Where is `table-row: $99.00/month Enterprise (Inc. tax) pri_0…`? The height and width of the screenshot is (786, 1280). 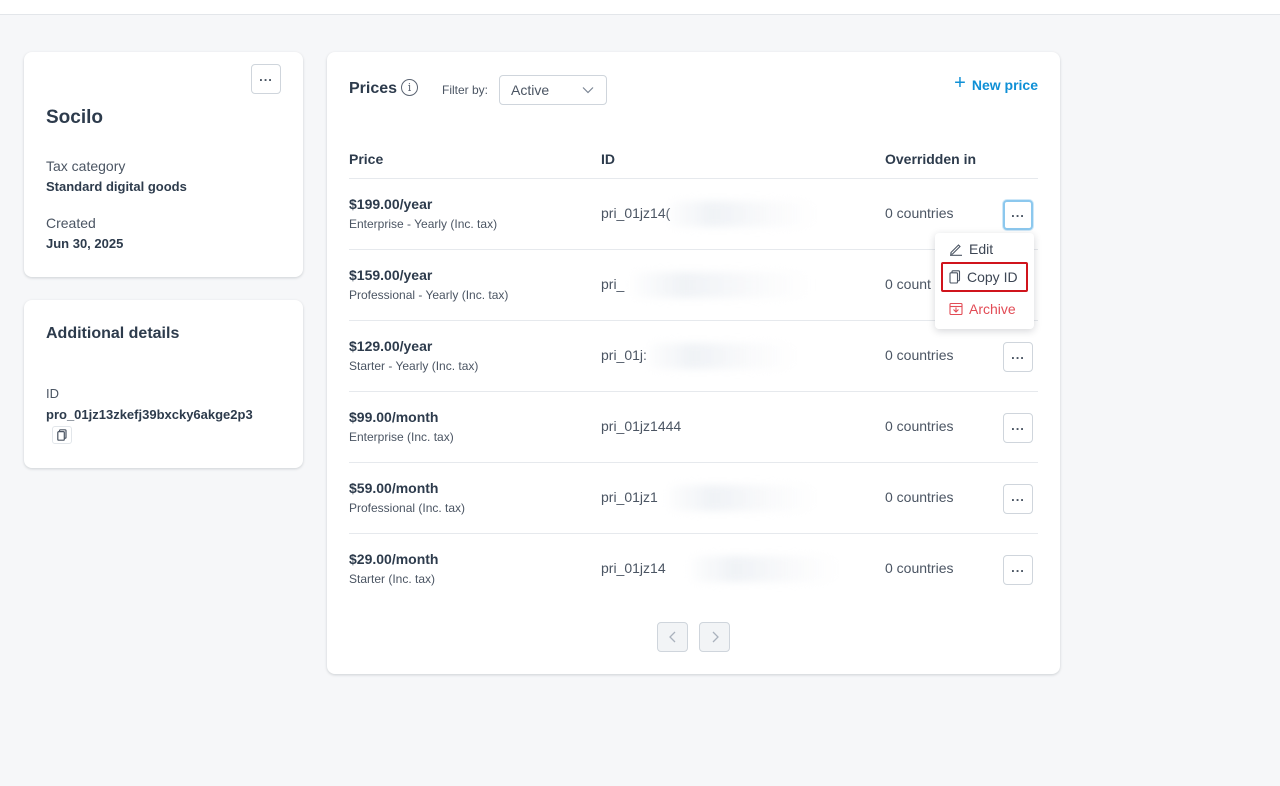
table-row: $99.00/month Enterprise (Inc. tax) pri_0… is located at coordinates (693, 426).